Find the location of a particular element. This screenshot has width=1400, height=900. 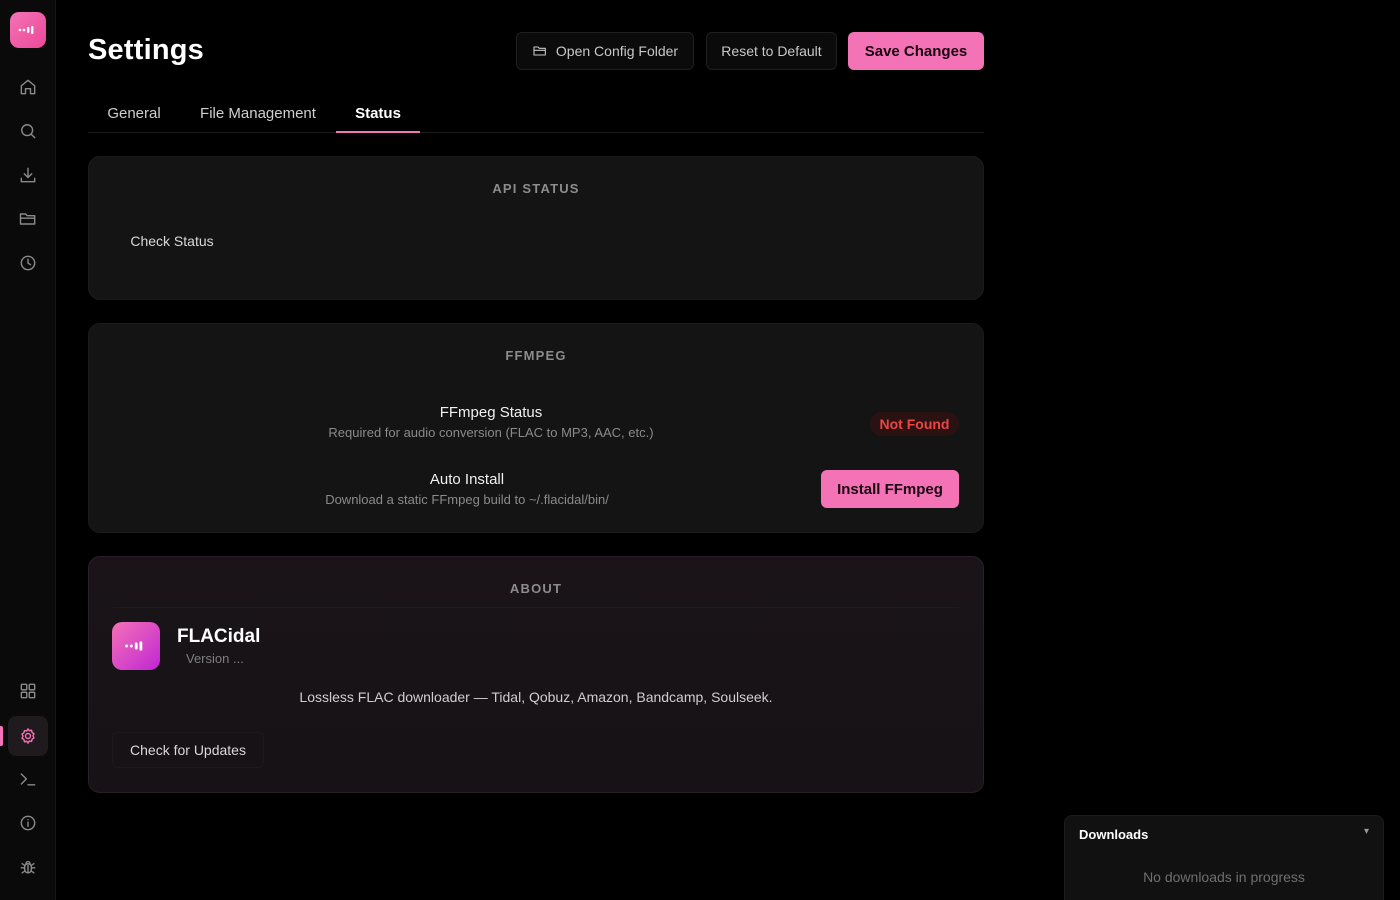

api-status-heading: API STATUS is located at coordinates (536, 188).